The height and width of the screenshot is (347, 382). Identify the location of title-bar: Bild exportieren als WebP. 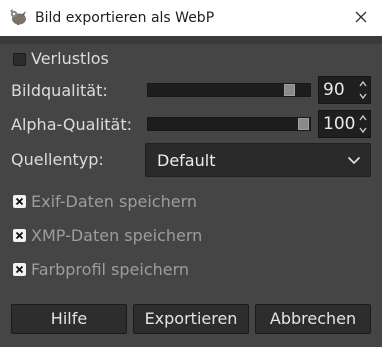
(191, 18).